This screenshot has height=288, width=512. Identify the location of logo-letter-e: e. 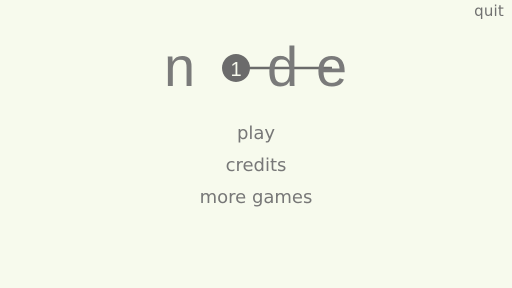
(331, 66).